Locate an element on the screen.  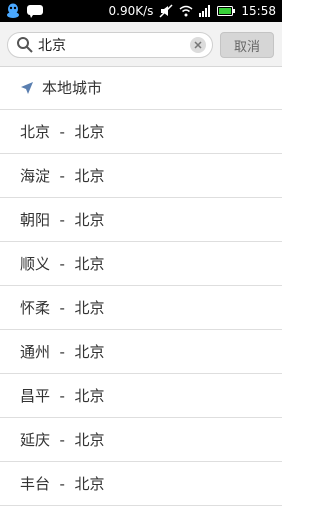
clear-search-button is located at coordinates (198, 45).